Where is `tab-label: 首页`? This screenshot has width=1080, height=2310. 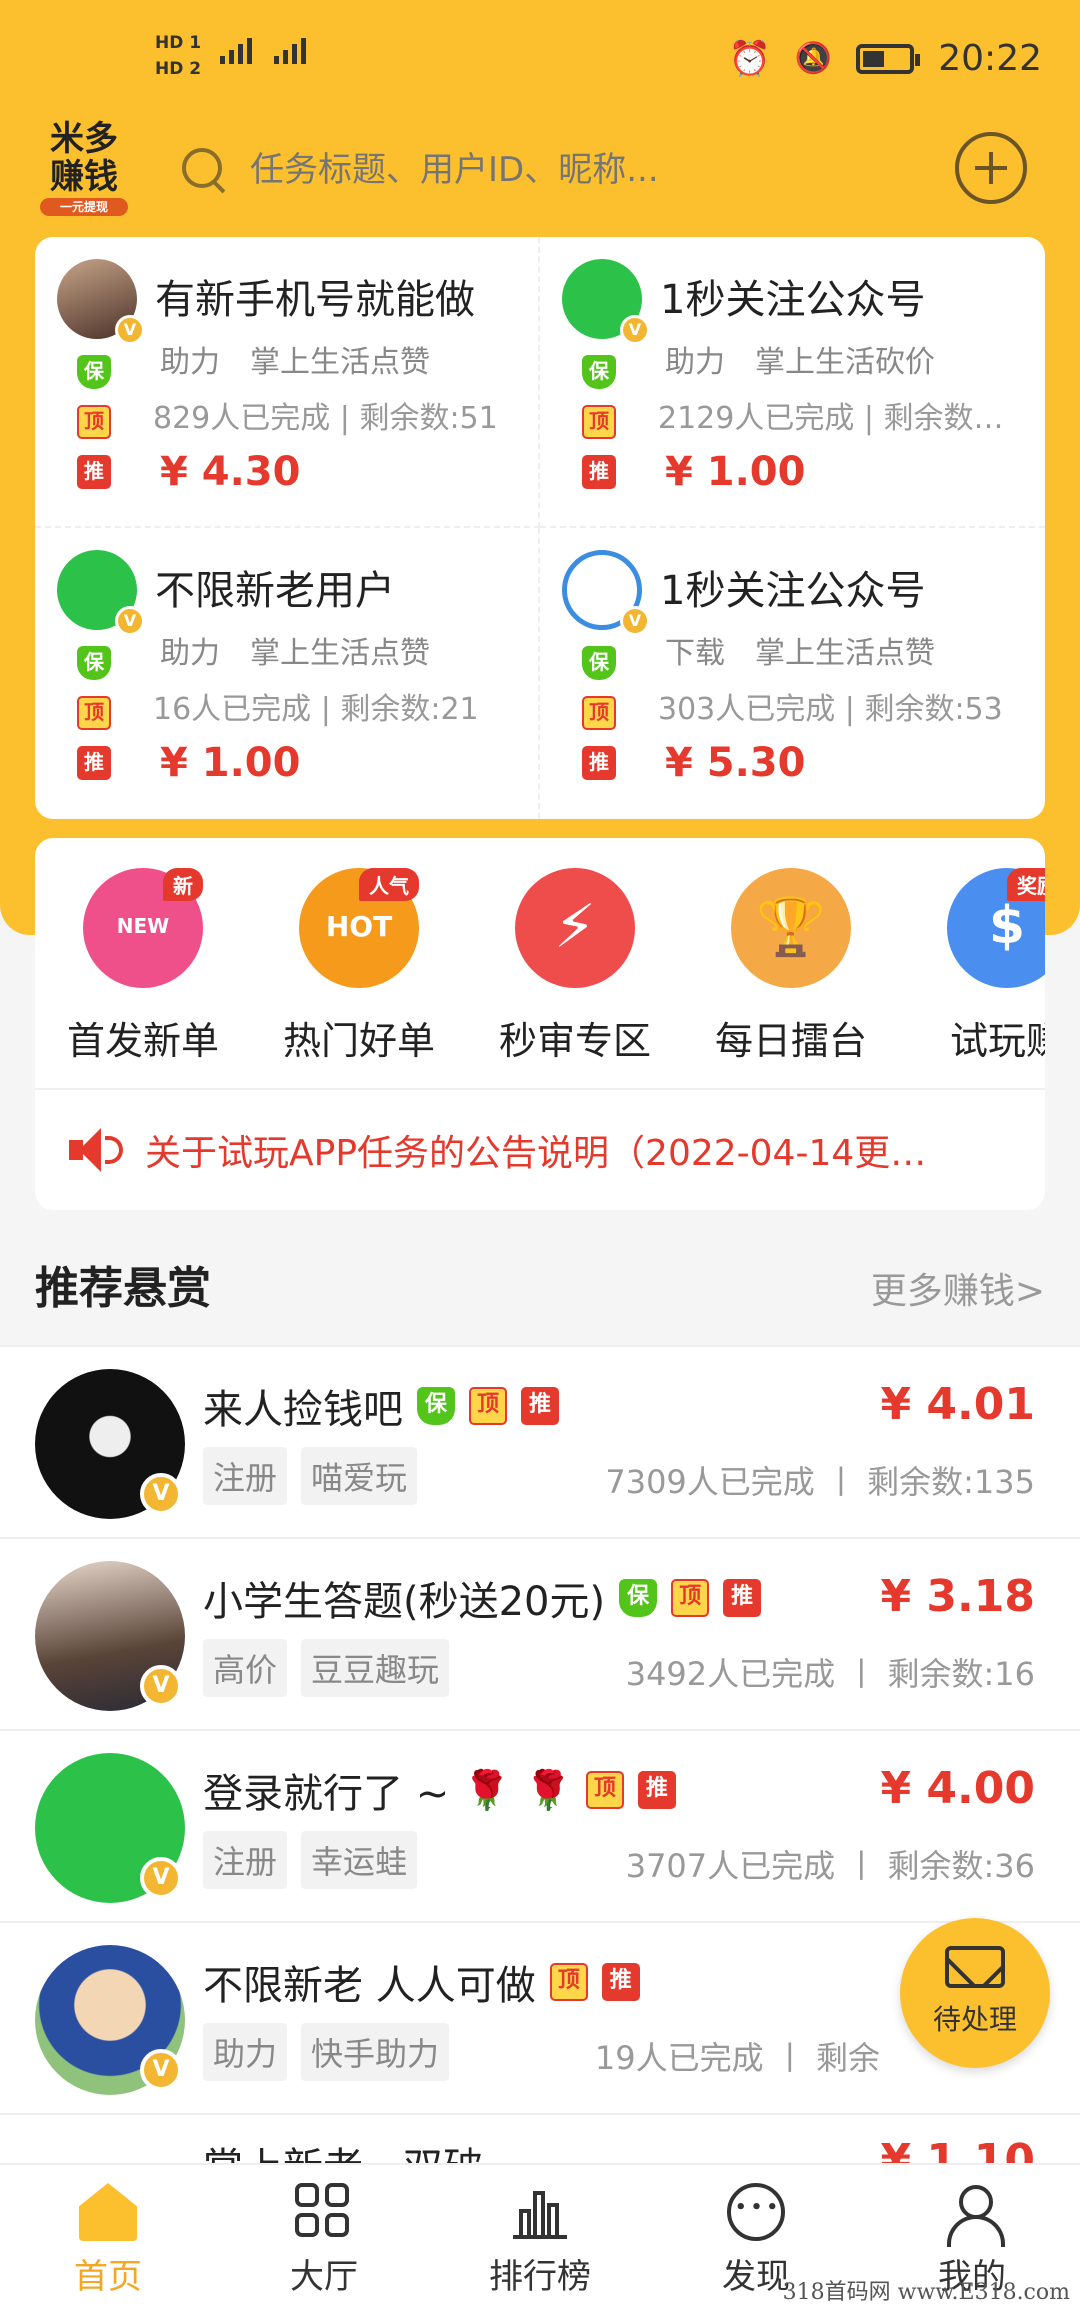 tab-label: 首页 is located at coordinates (108, 2277).